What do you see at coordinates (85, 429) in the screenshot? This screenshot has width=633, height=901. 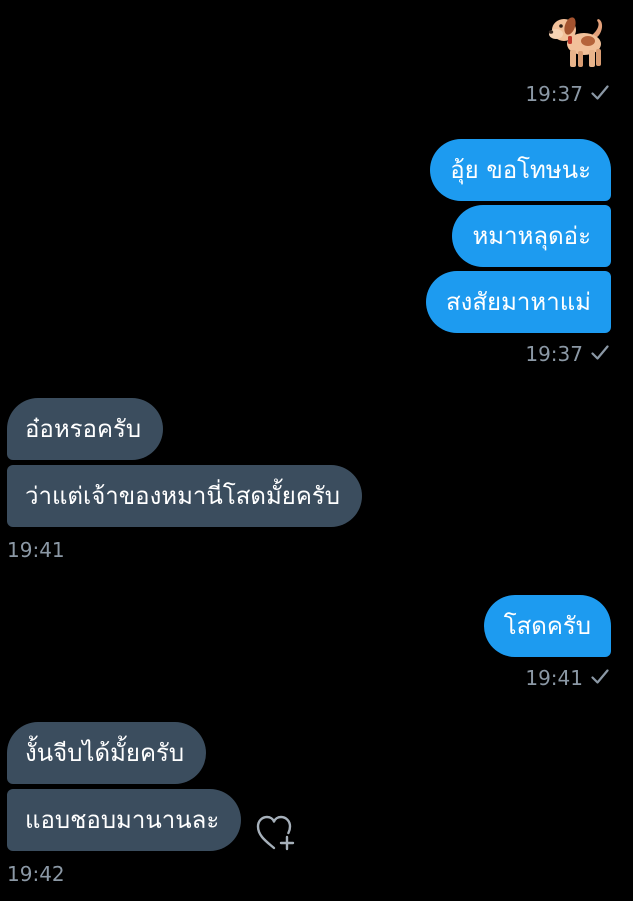 I see `incoming-message-bubble: อ๋อหรอครับ` at bounding box center [85, 429].